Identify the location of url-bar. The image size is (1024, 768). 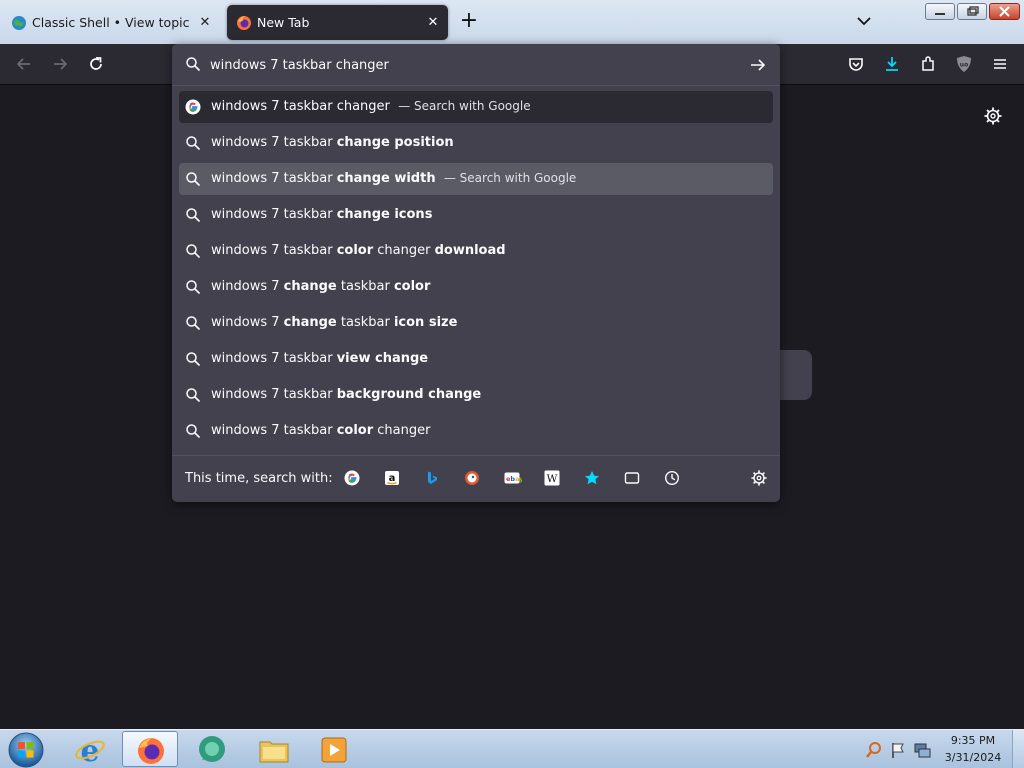
(476, 64).